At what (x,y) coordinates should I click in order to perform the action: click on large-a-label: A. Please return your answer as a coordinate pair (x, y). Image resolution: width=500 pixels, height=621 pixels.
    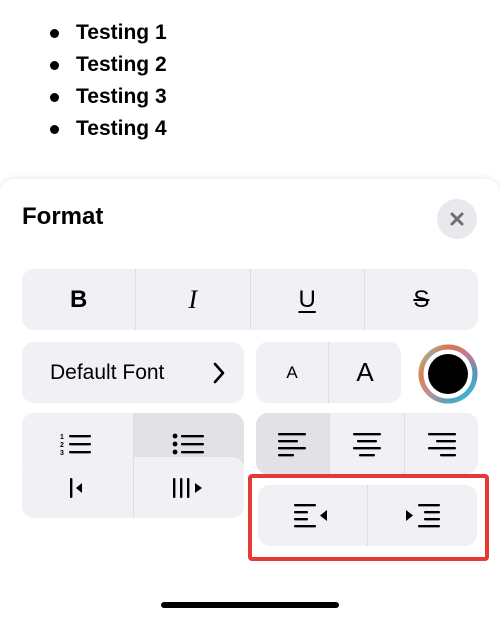
    Looking at the image, I should click on (365, 372).